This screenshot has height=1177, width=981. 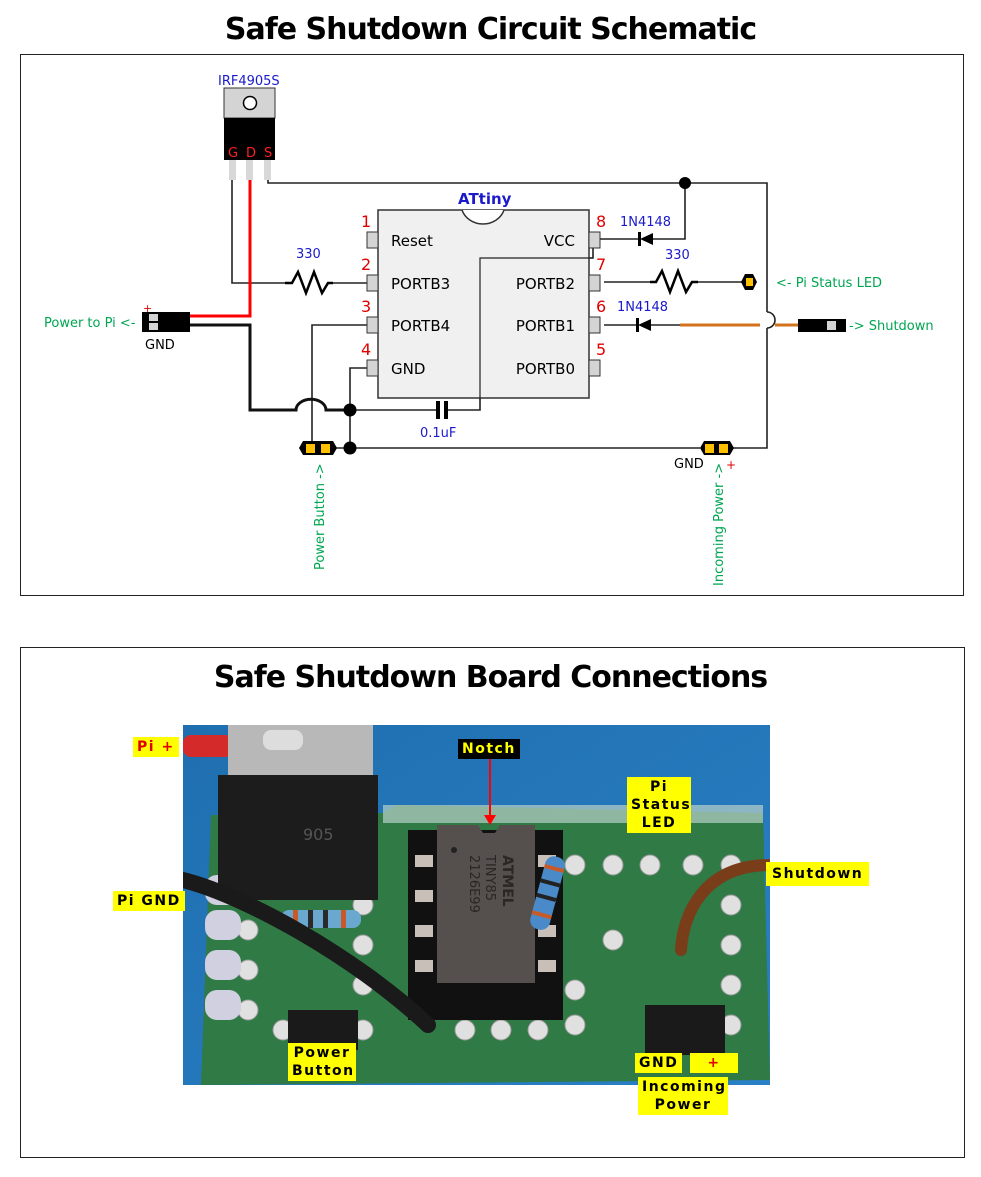 I want to click on capacitor-label: 0.1uF, so click(x=438, y=433).